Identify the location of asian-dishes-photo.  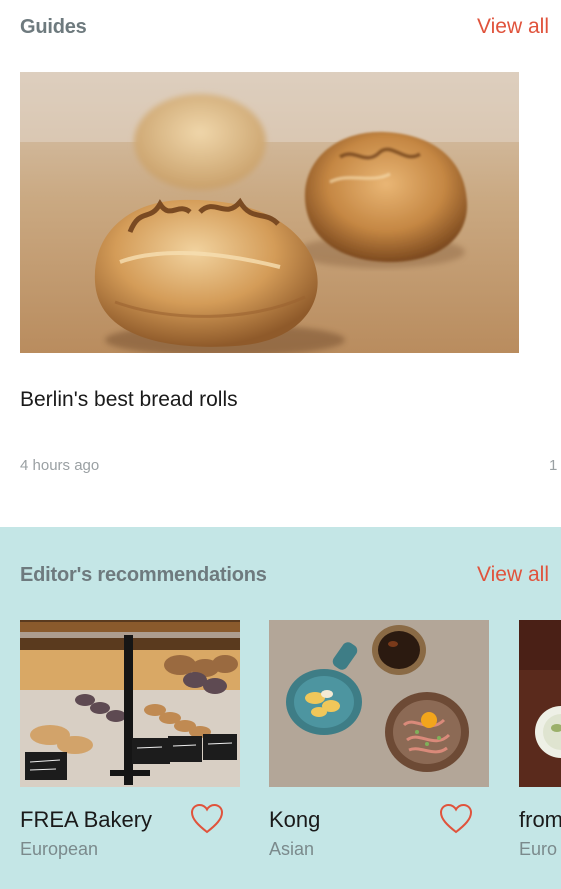
(379, 703).